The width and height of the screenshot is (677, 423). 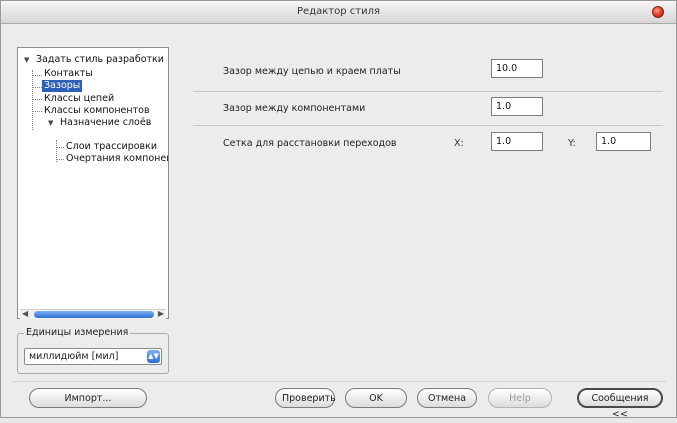 I want to click on tree-item-component-classes: Классы компонентов, so click(x=97, y=111).